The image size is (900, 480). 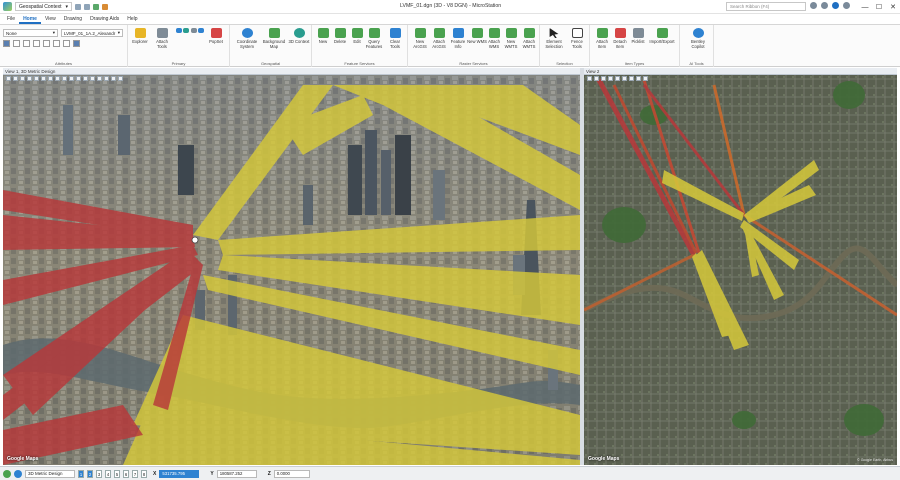 What do you see at coordinates (813, 5) in the screenshot?
I see `account-icon` at bounding box center [813, 5].